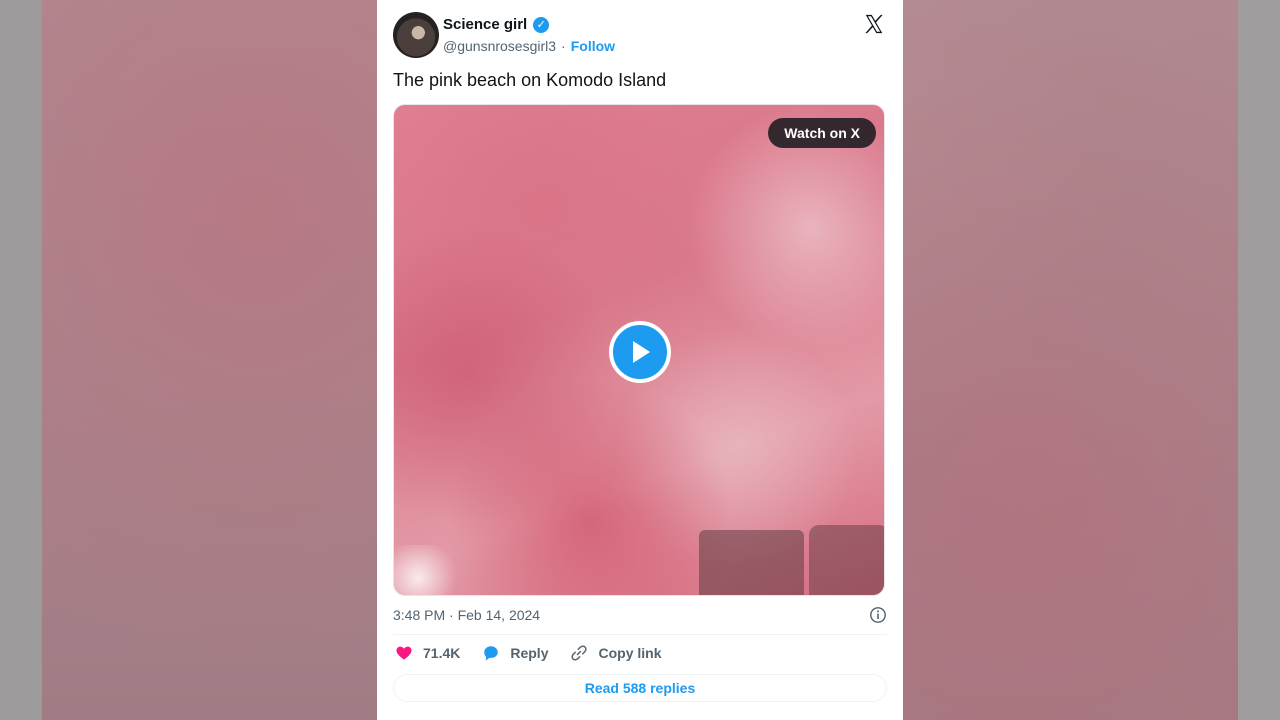  Describe the element at coordinates (640, 634) in the screenshot. I see `divider` at that location.